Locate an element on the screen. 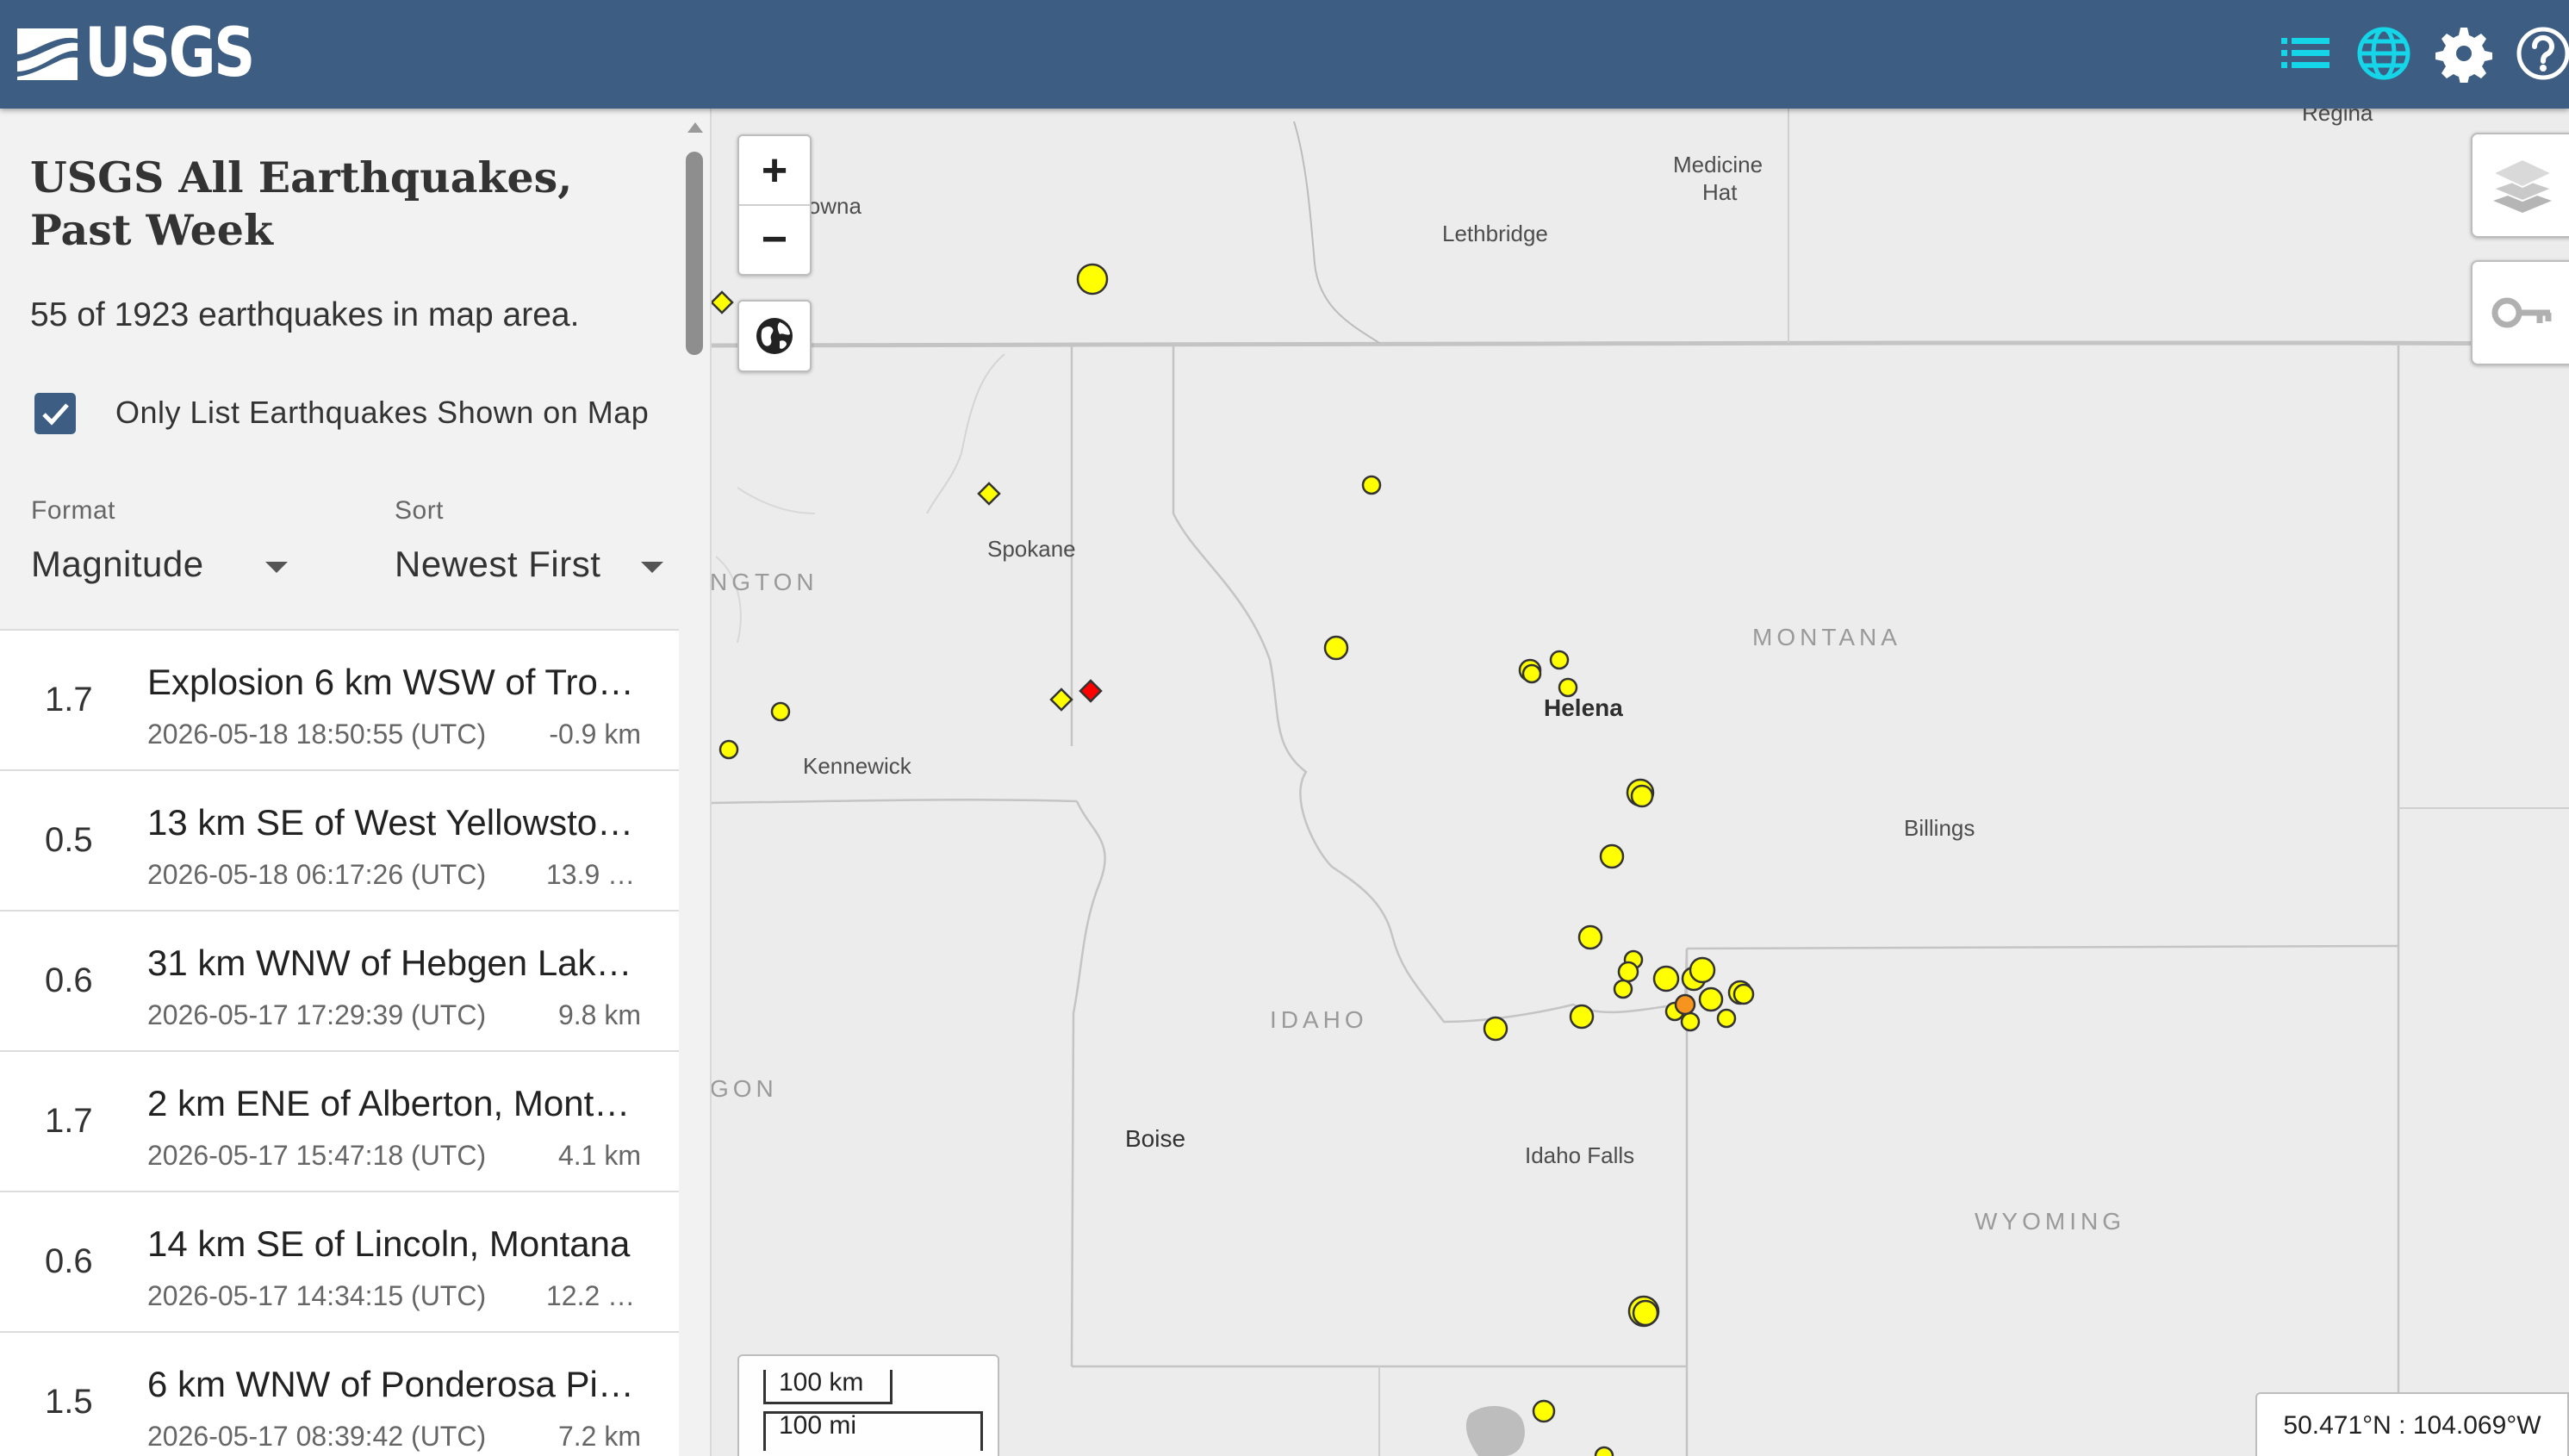  event-place: Explosion 6 km WSW of Troy, Montana is located at coordinates (393, 682).